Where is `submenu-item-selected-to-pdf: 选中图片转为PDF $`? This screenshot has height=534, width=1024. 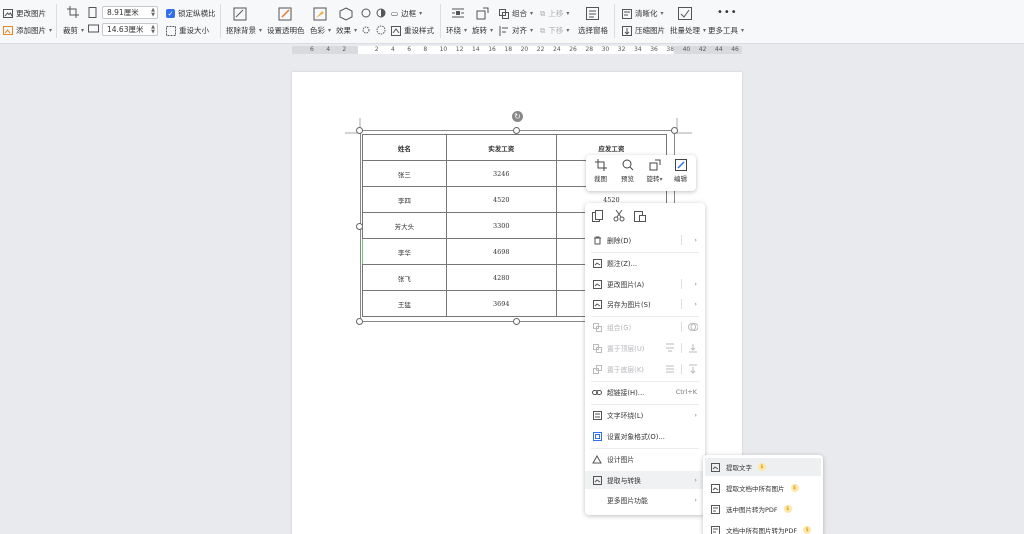
submenu-item-selected-to-pdf: 选中图片转为PDF $ is located at coordinates (763, 509).